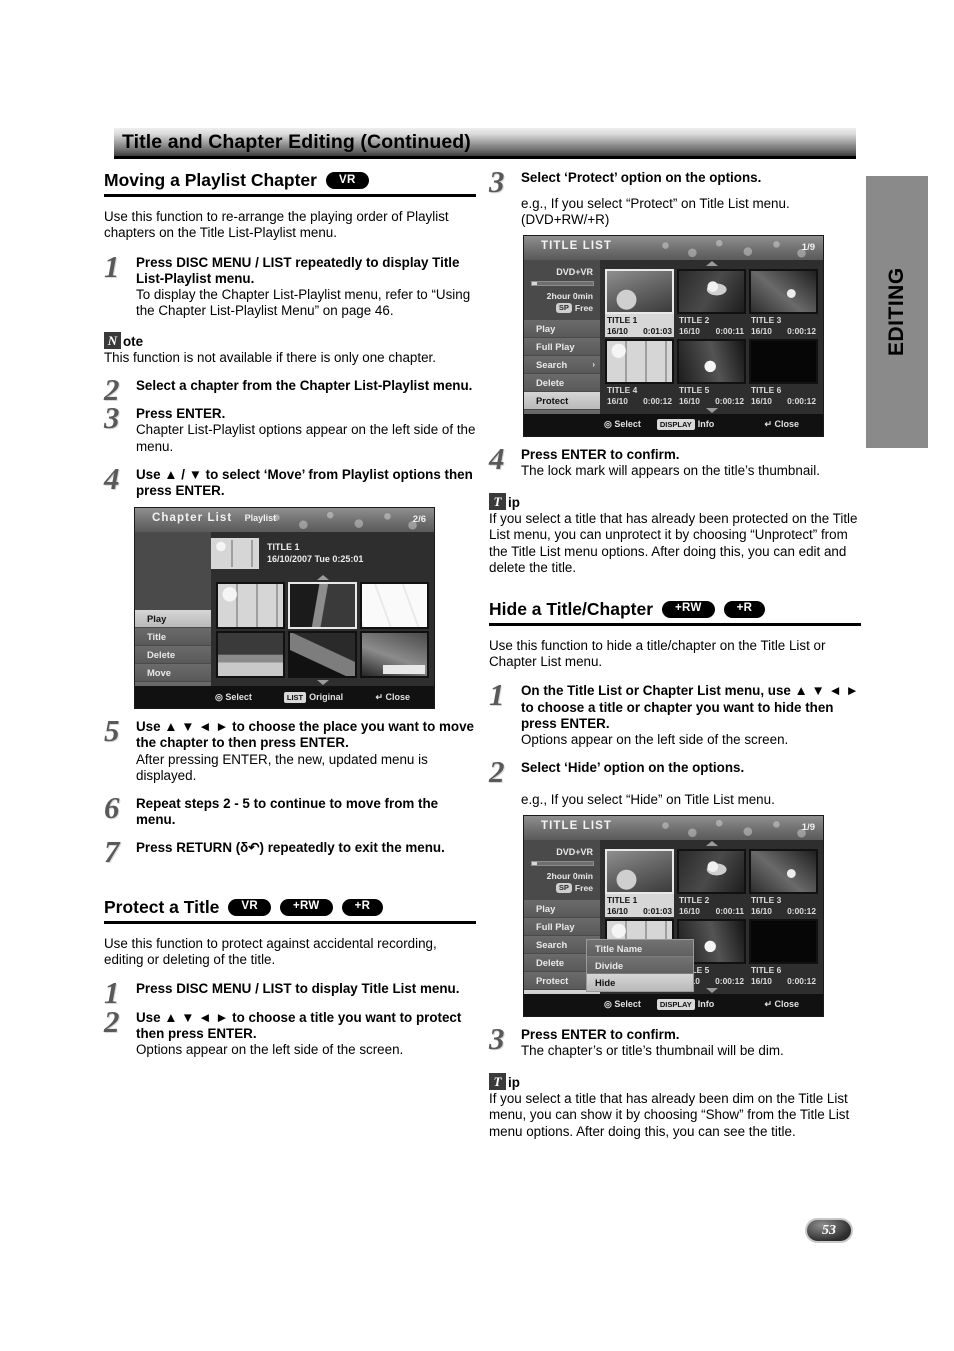  I want to click on osd-free-space: 2hour 0min SP Free, so click(562, 880).